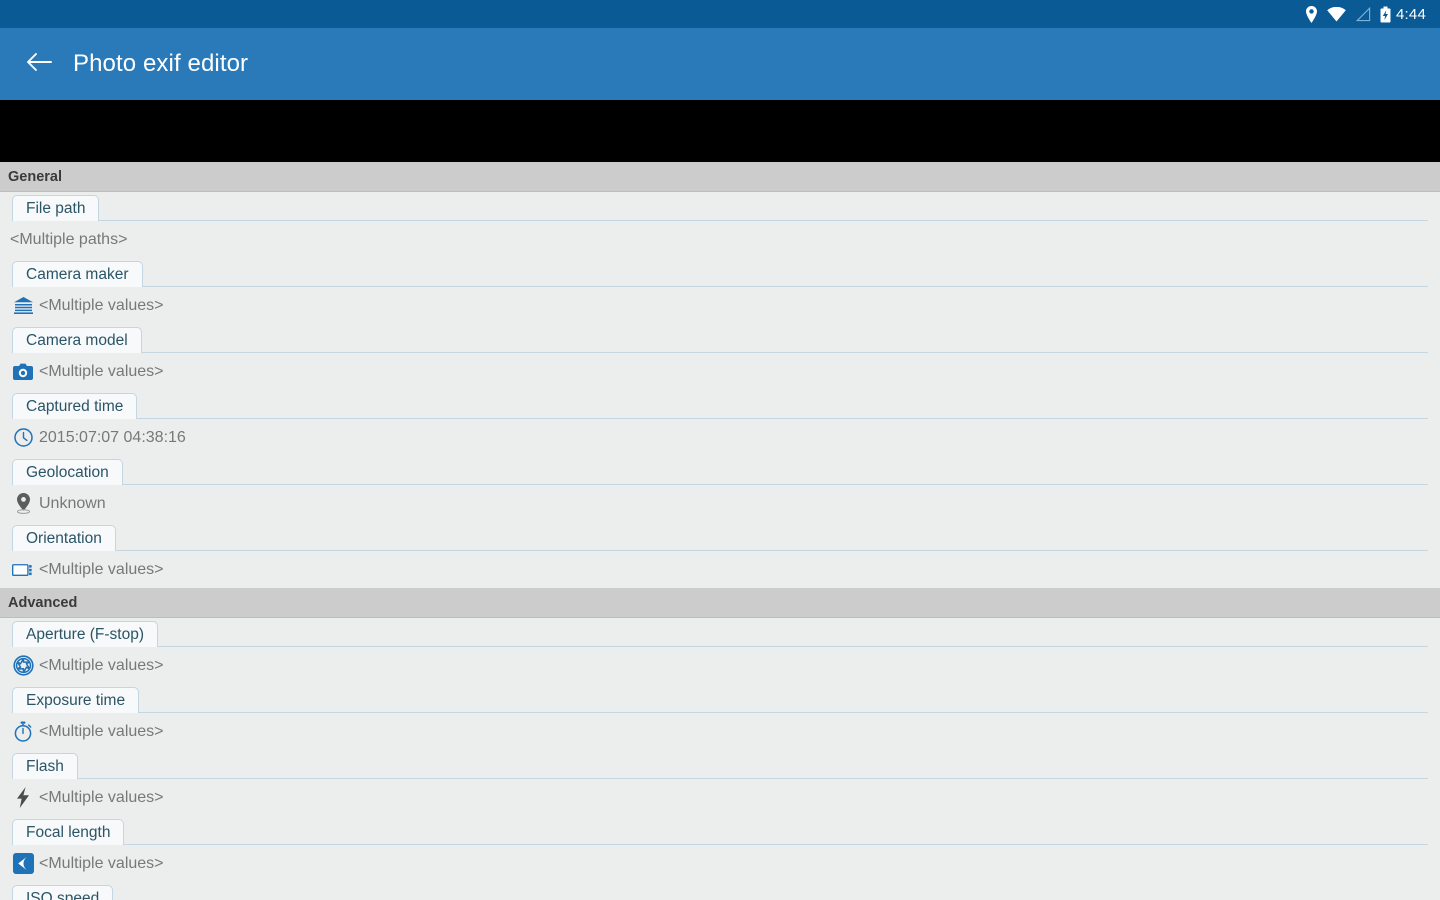 The image size is (1440, 900). What do you see at coordinates (45, 766) in the screenshot?
I see `field-label-chip: Flash` at bounding box center [45, 766].